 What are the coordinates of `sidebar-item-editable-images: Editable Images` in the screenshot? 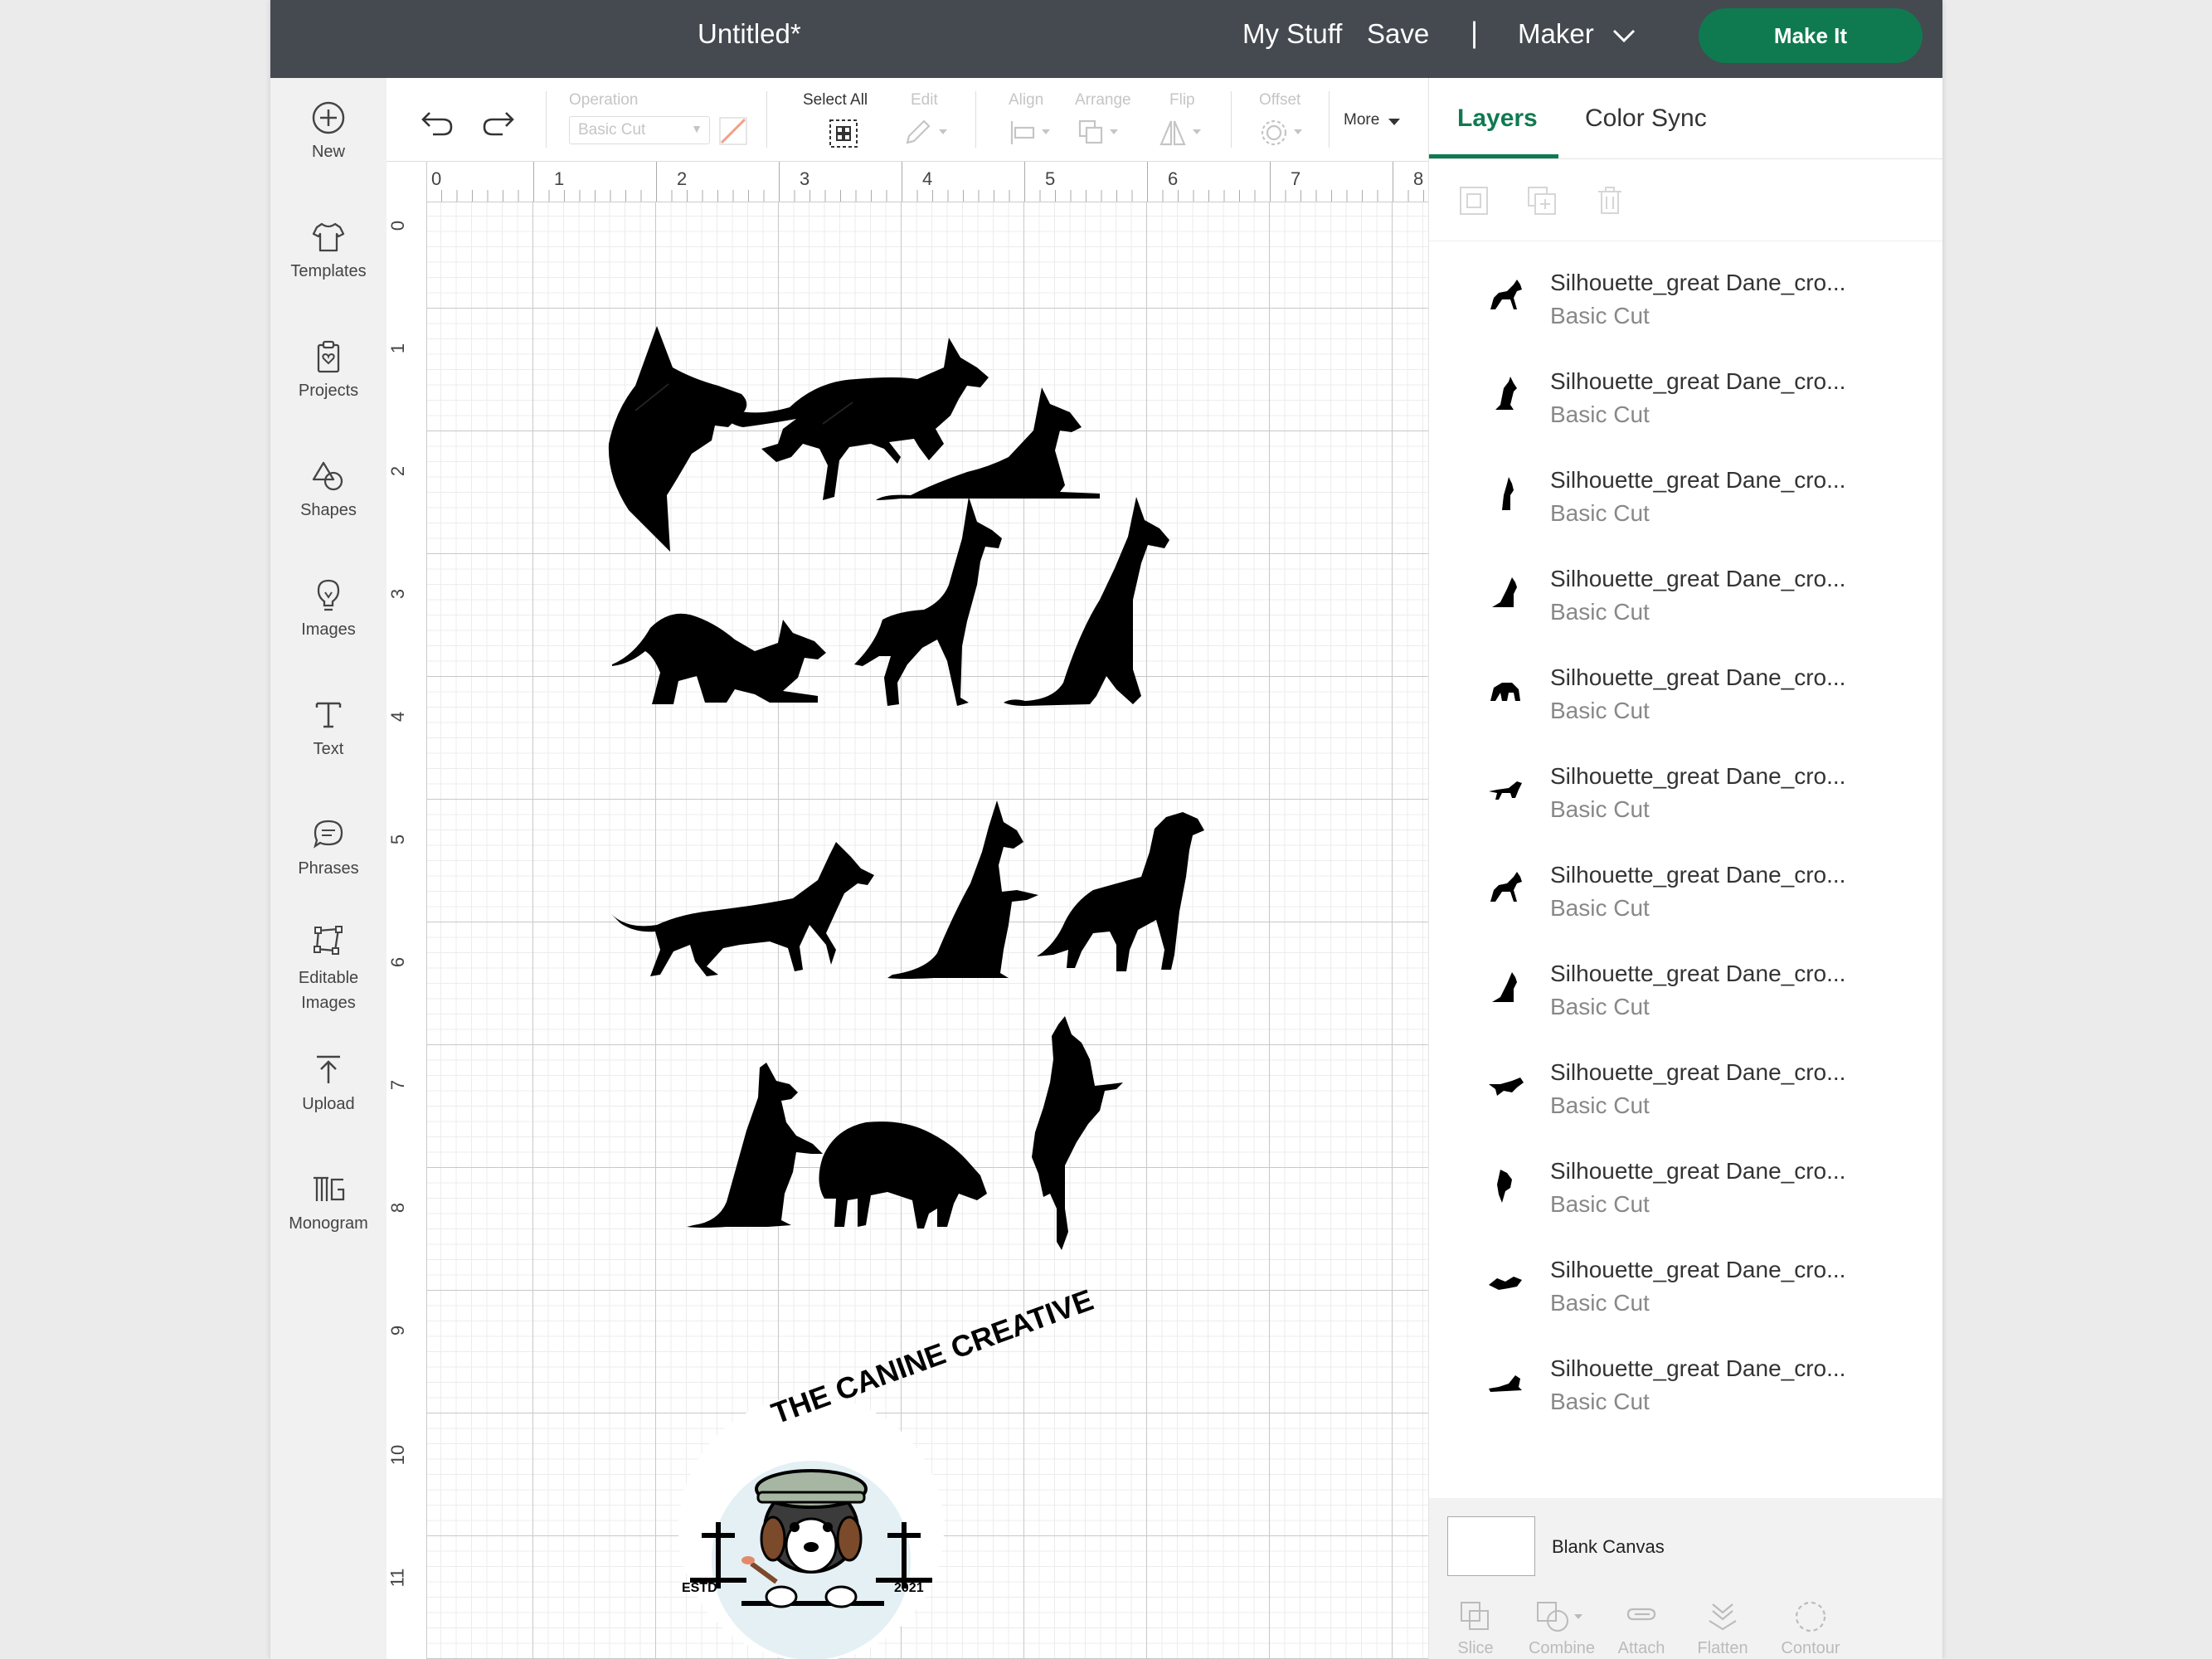 It's located at (328, 968).